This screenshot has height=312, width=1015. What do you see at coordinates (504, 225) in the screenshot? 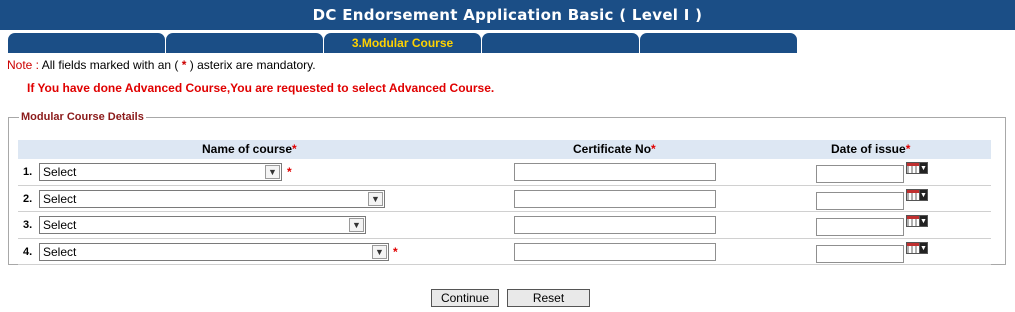
I see `table-row: 3. Select ▼ ▼` at bounding box center [504, 225].